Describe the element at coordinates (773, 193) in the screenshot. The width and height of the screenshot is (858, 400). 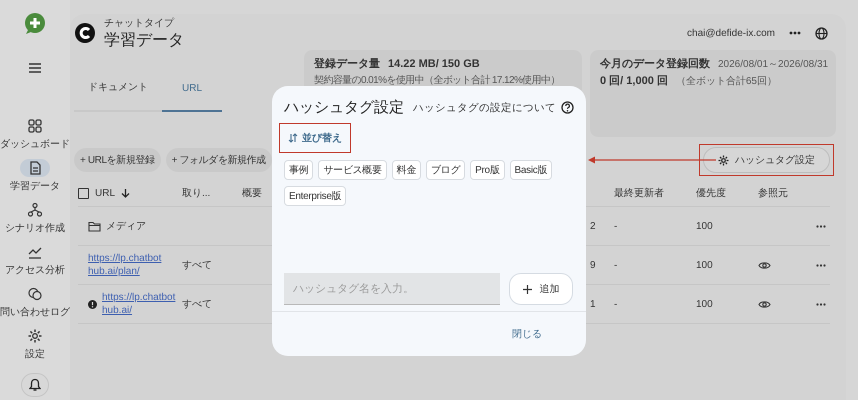
I see `column-header: 参照元` at that location.